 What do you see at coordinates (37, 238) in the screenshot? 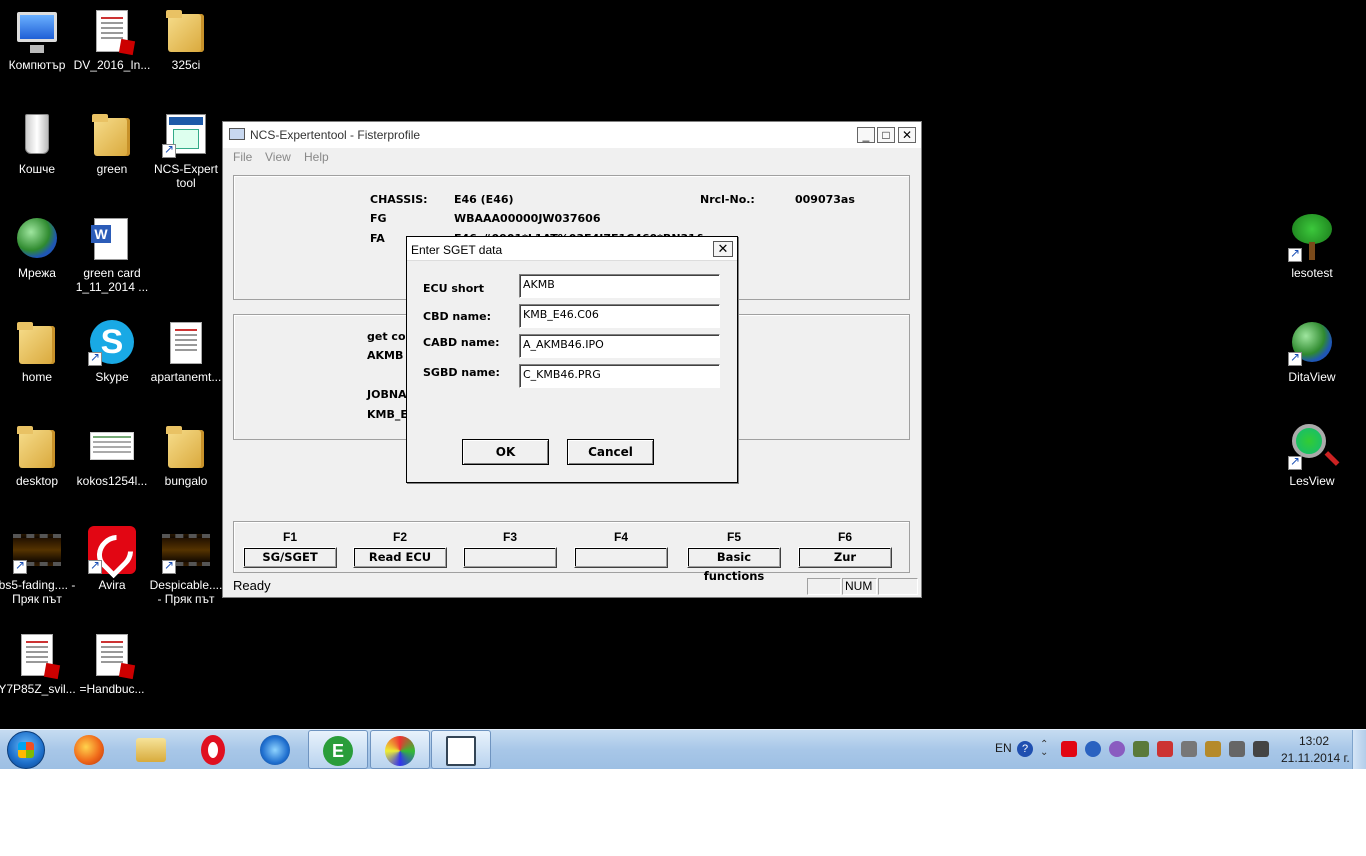
I see `network-icon` at bounding box center [37, 238].